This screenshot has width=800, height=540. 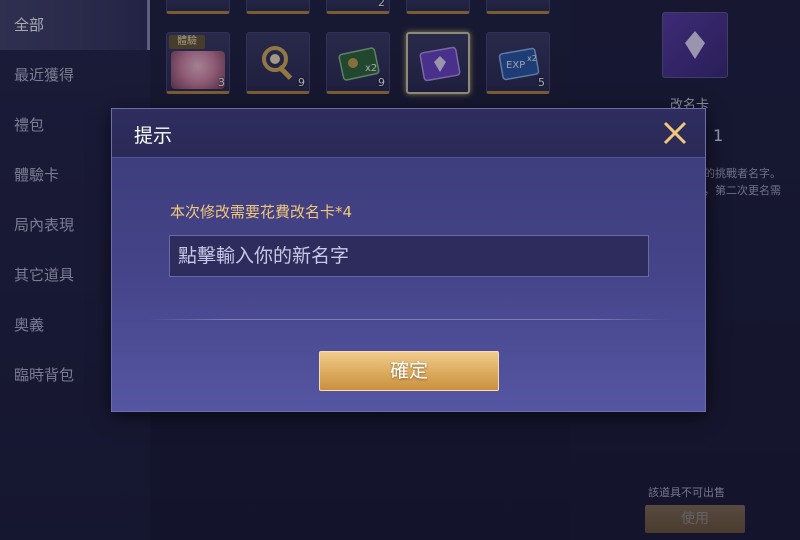 What do you see at coordinates (675, 133) in the screenshot?
I see `close-icon` at bounding box center [675, 133].